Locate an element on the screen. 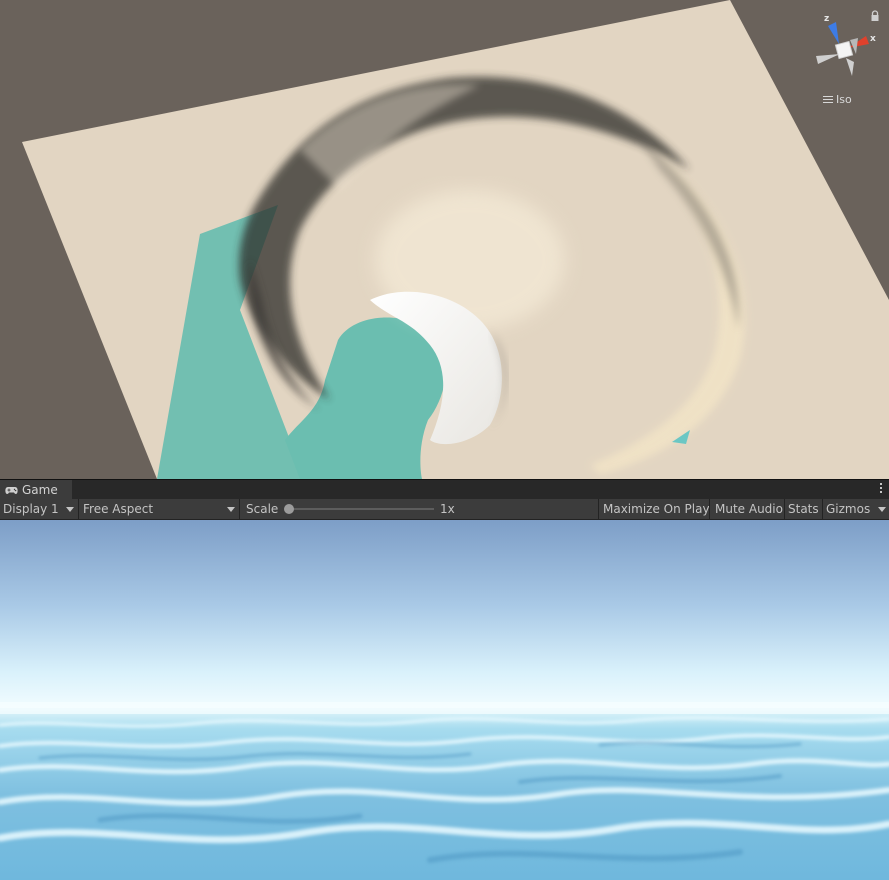 The height and width of the screenshot is (880, 889). projection-label: Iso is located at coordinates (844, 99).